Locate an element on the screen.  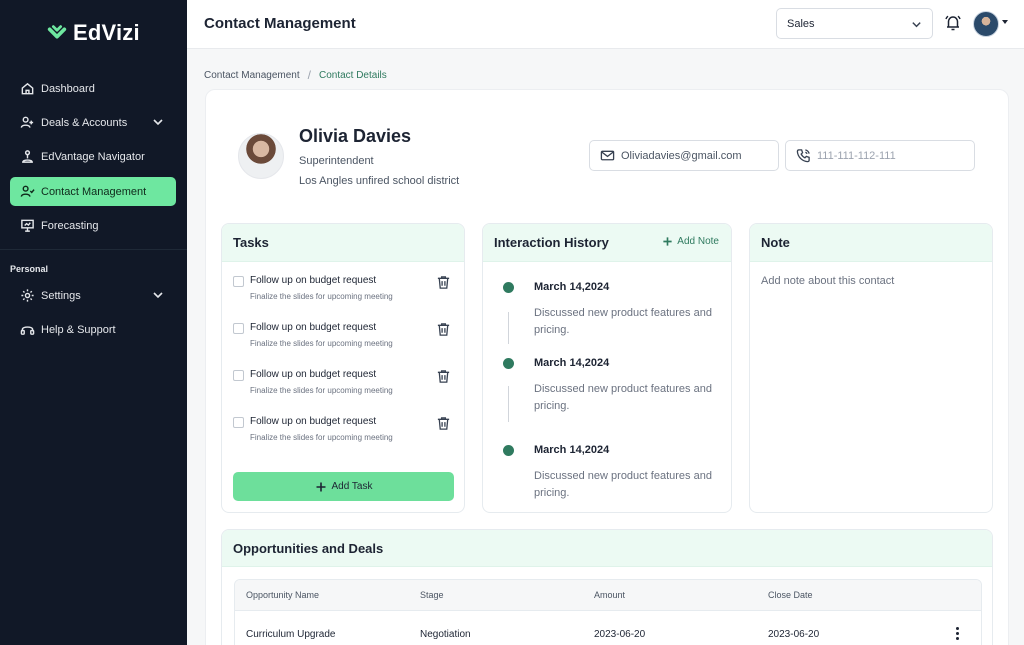
team-select: Sales is located at coordinates (854, 23).